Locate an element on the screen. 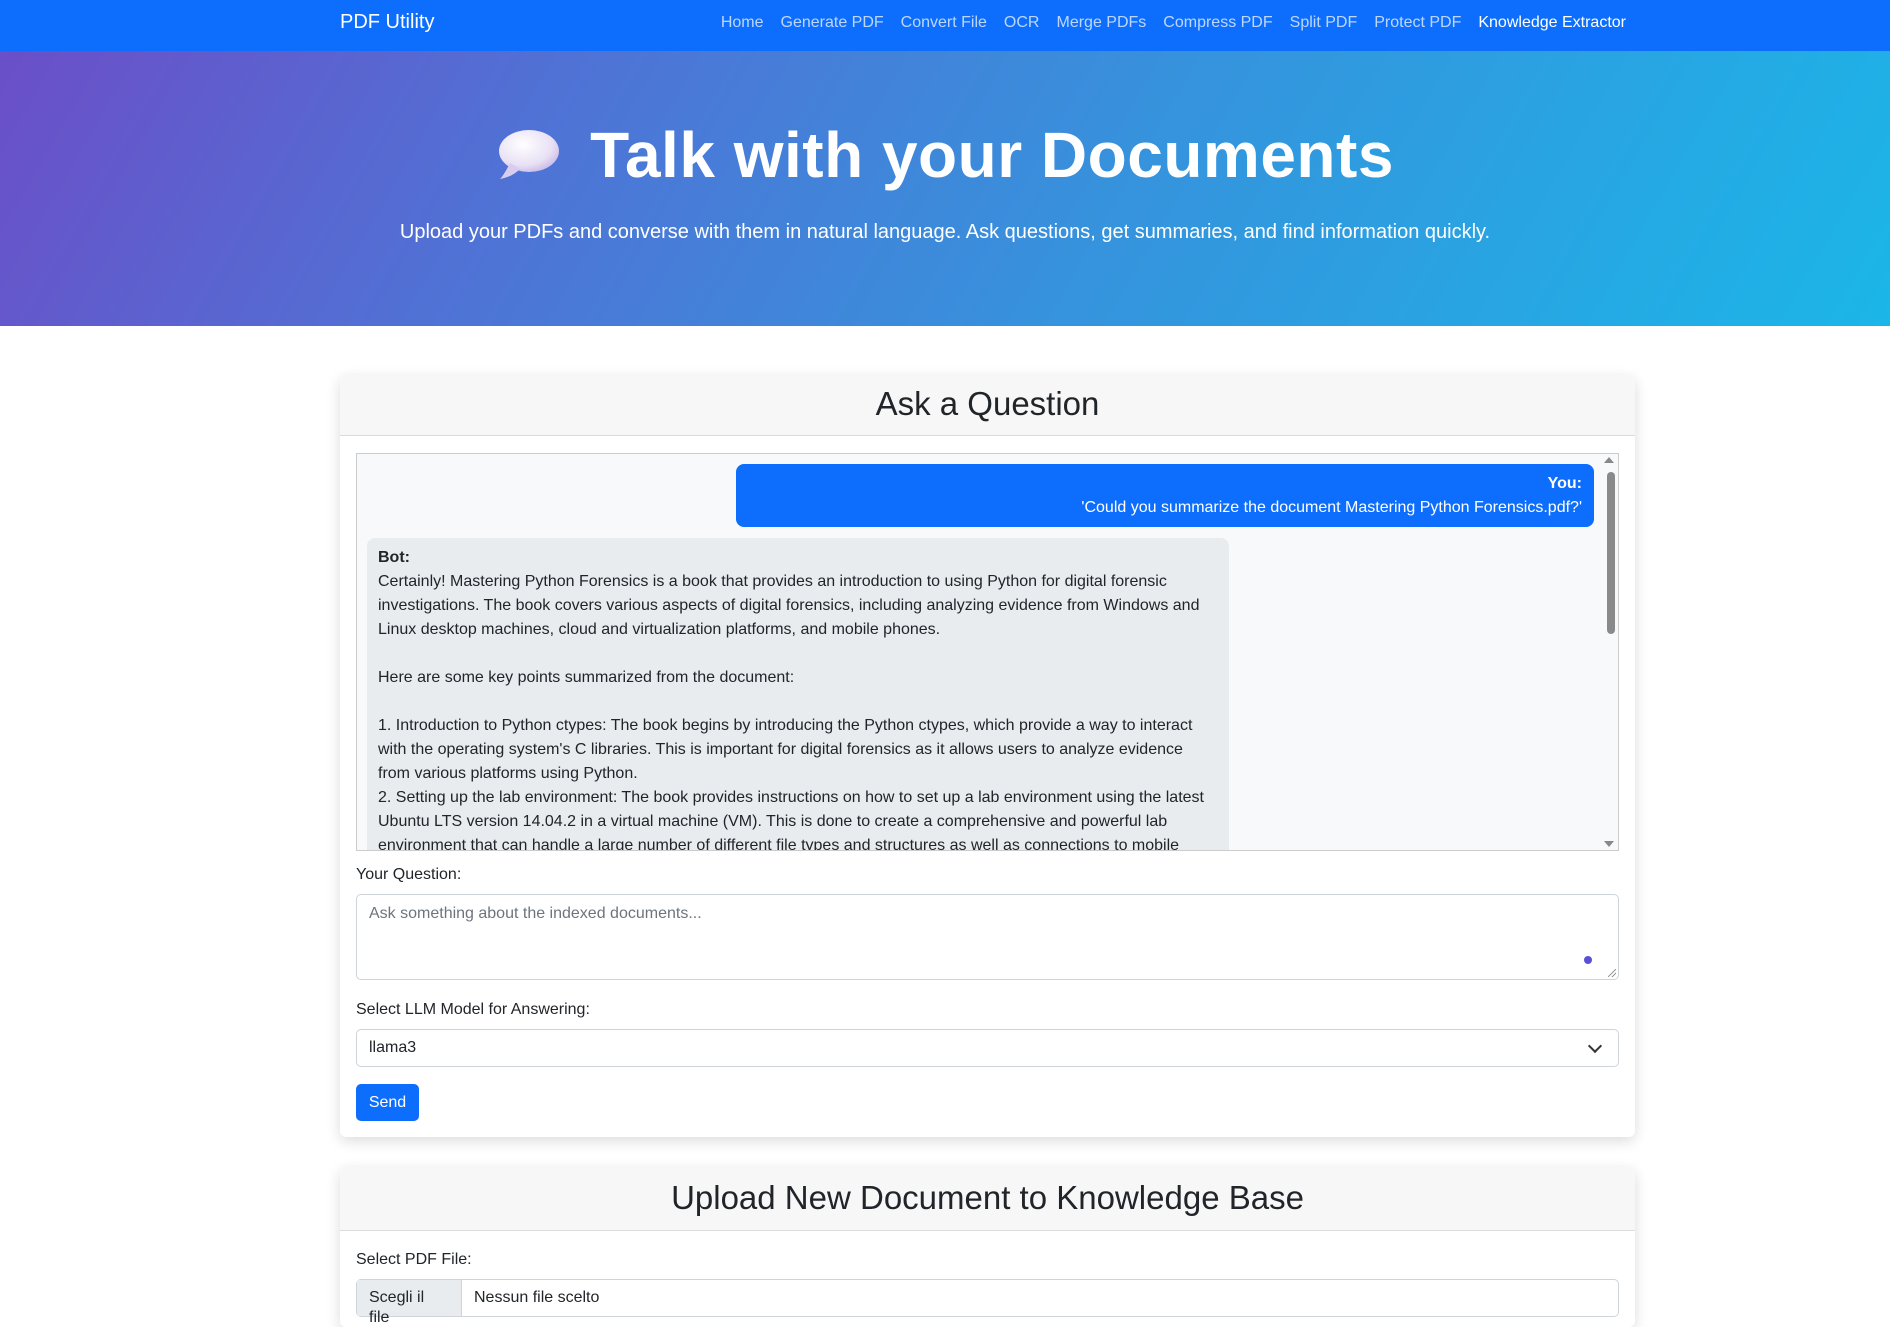  model-selected-value: llama3 is located at coordinates (393, 1047).